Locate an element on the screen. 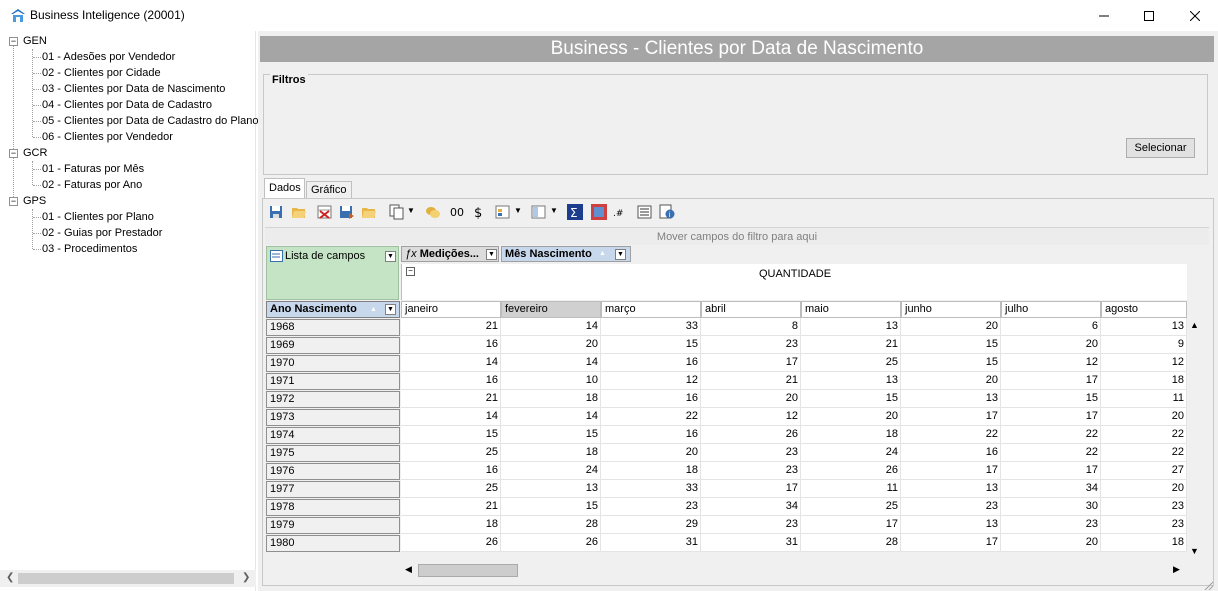 The height and width of the screenshot is (591, 1218). filter-drop-area: Mover campos do filtro para aqui is located at coordinates (737, 236).